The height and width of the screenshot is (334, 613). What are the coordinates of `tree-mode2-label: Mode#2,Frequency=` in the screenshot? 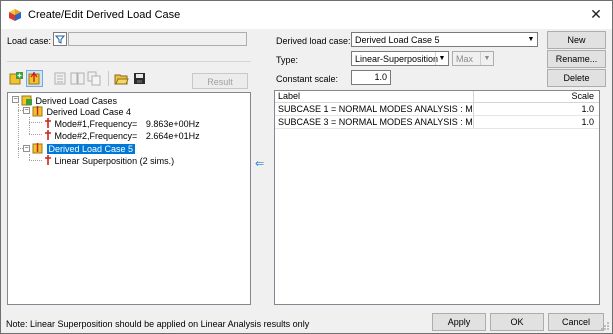 It's located at (96, 136).